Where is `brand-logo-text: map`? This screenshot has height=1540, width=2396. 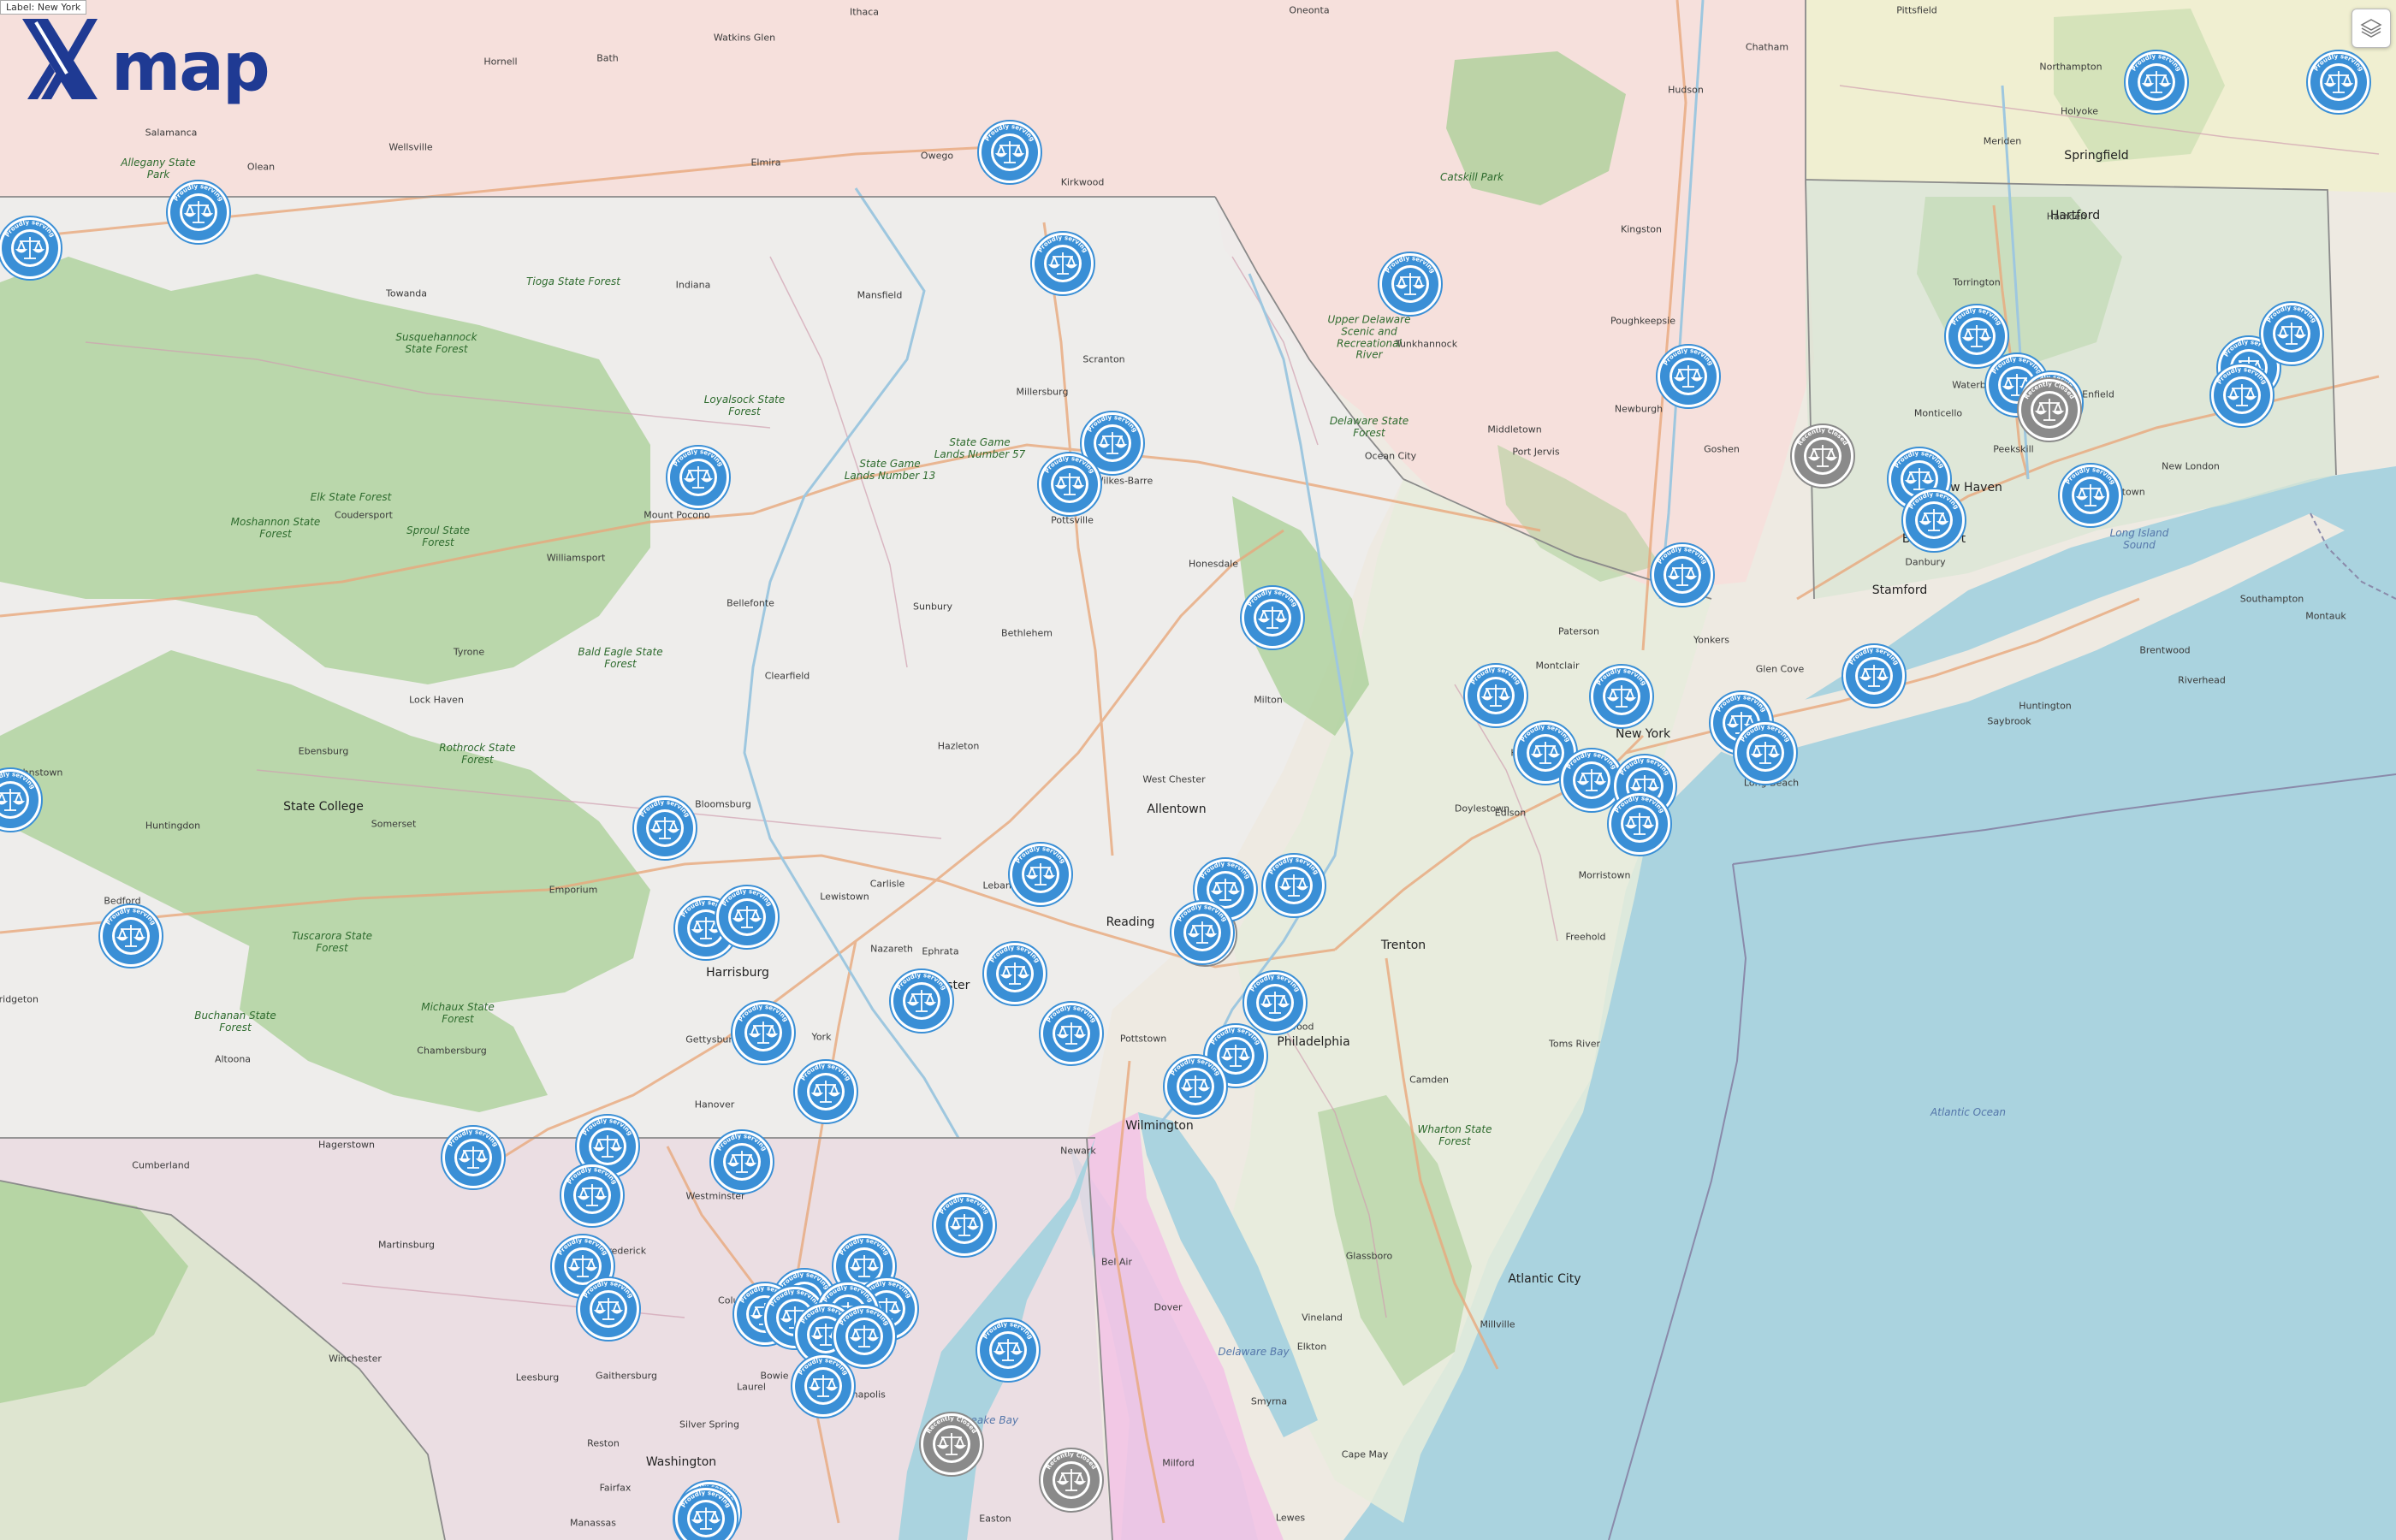
brand-logo-text: map is located at coordinates (190, 67).